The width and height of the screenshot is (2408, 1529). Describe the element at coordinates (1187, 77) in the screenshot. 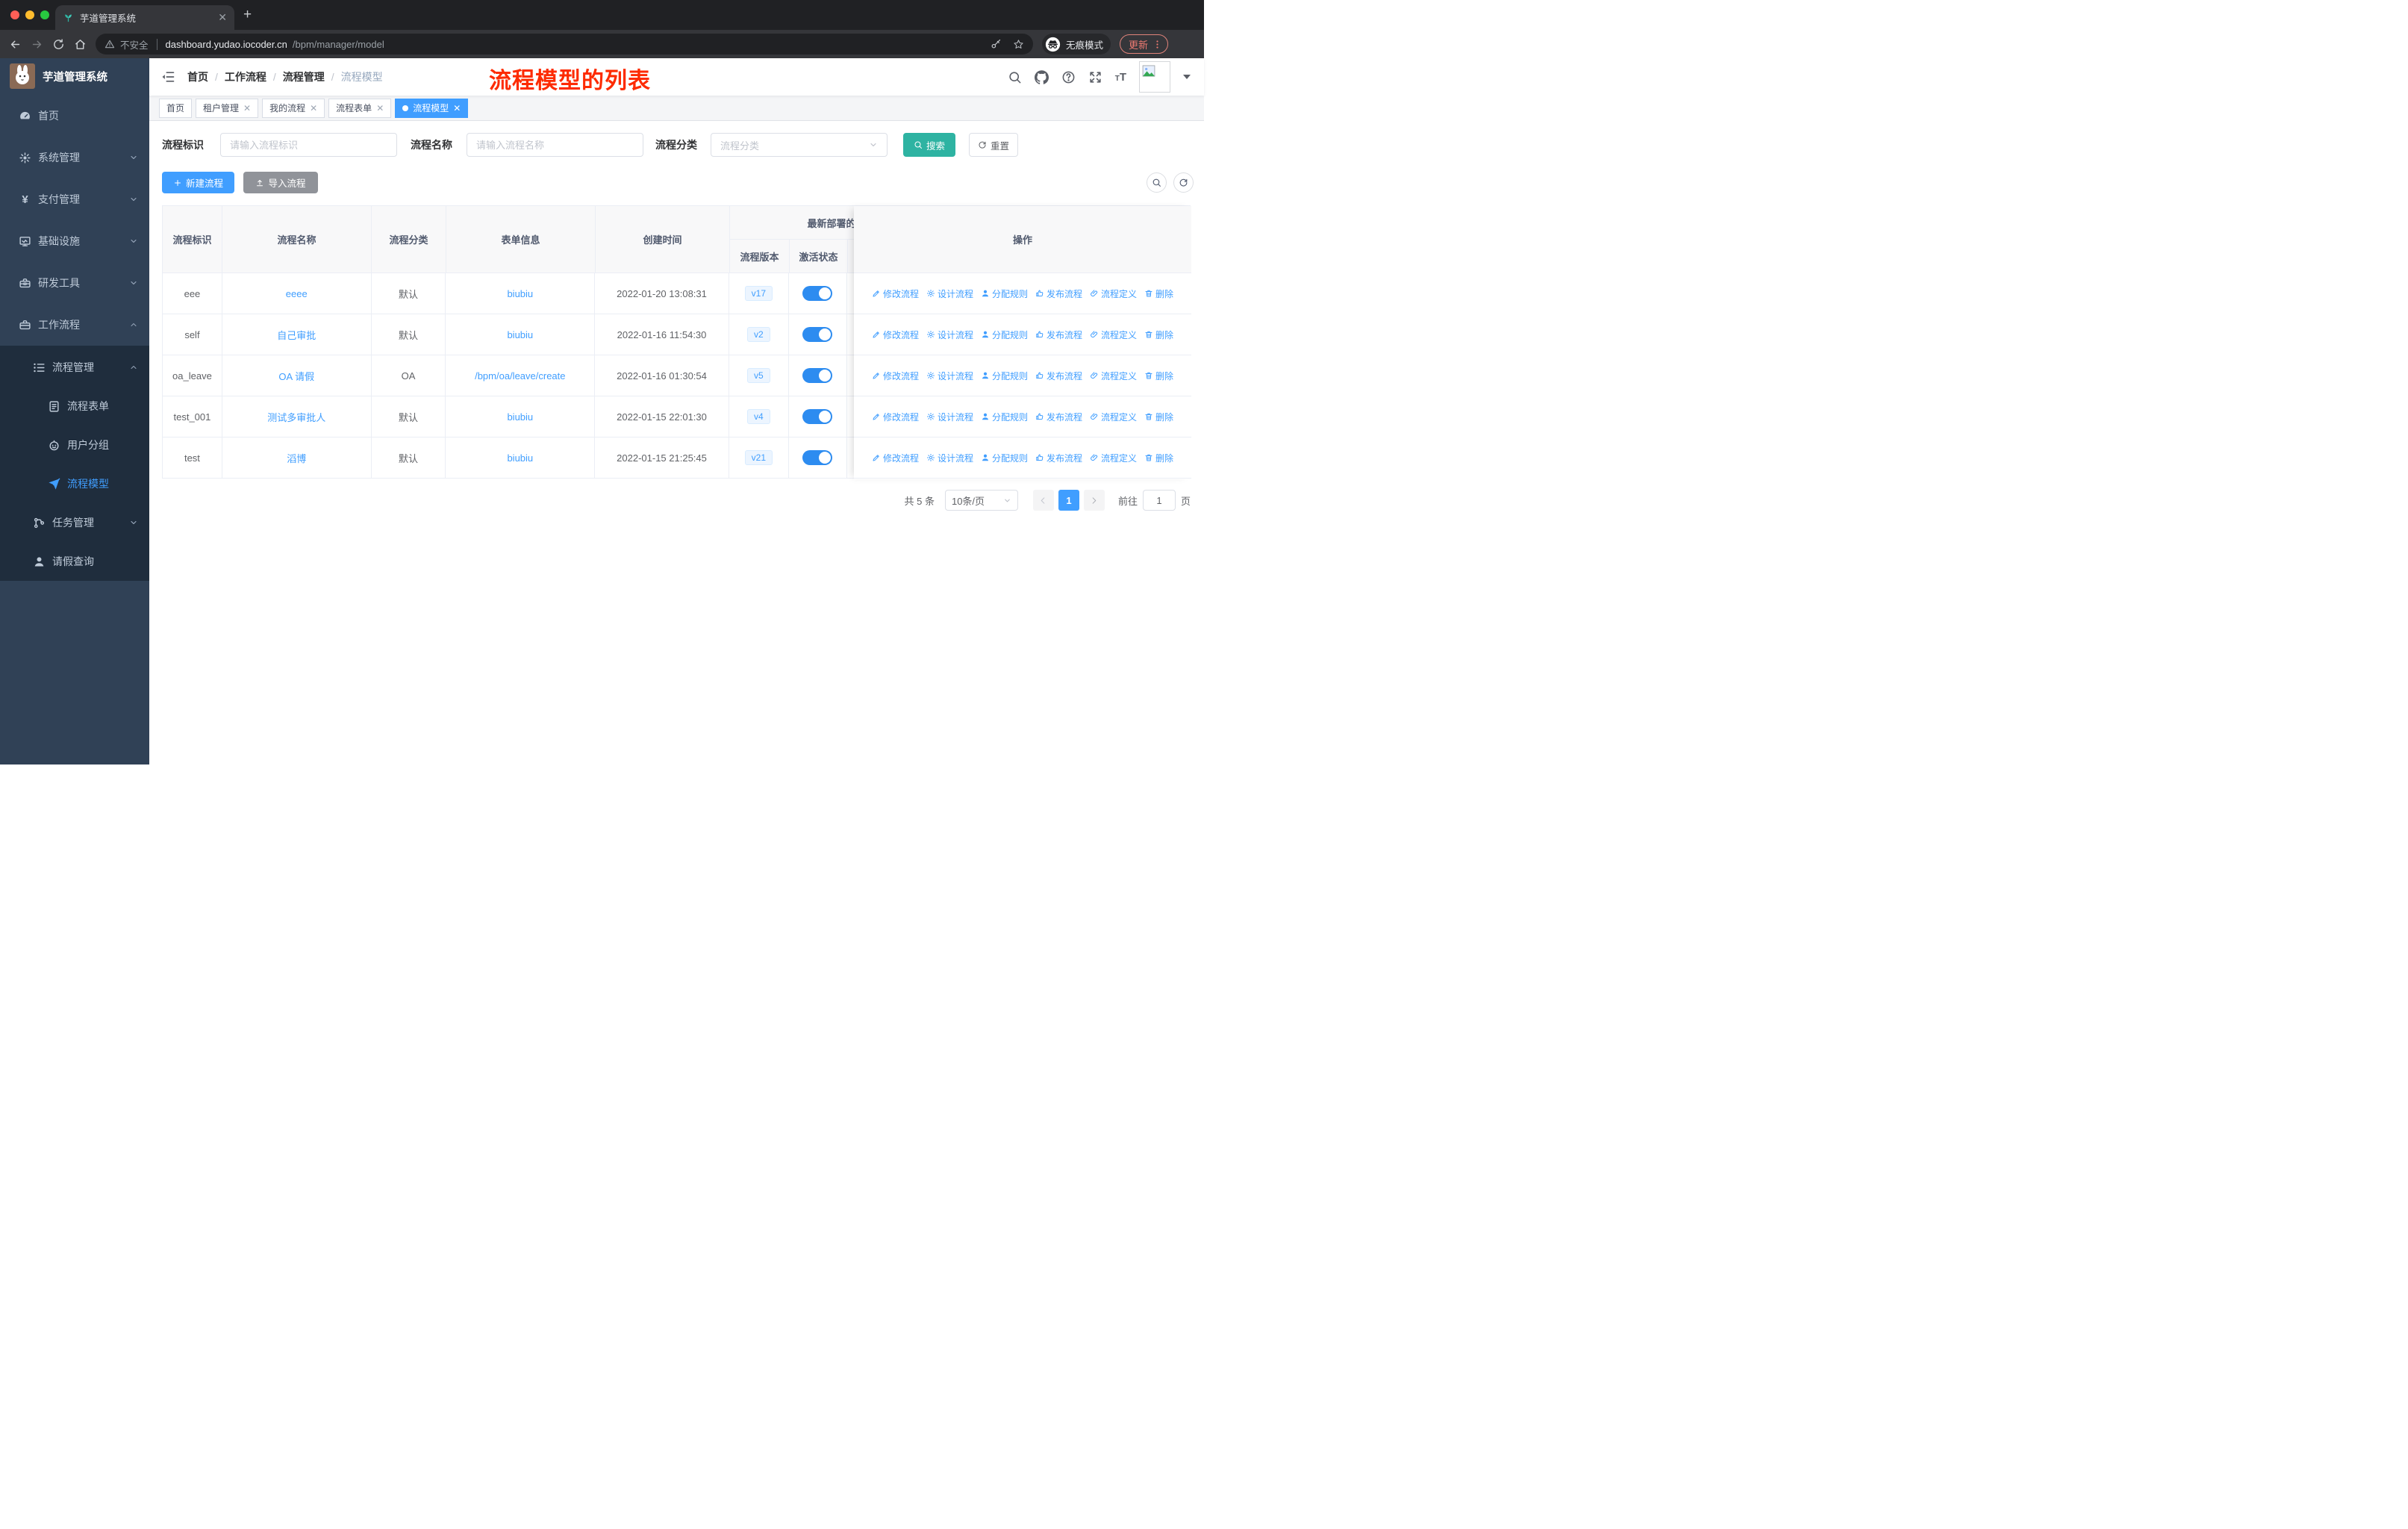

I see `avatar-caret-icon` at that location.